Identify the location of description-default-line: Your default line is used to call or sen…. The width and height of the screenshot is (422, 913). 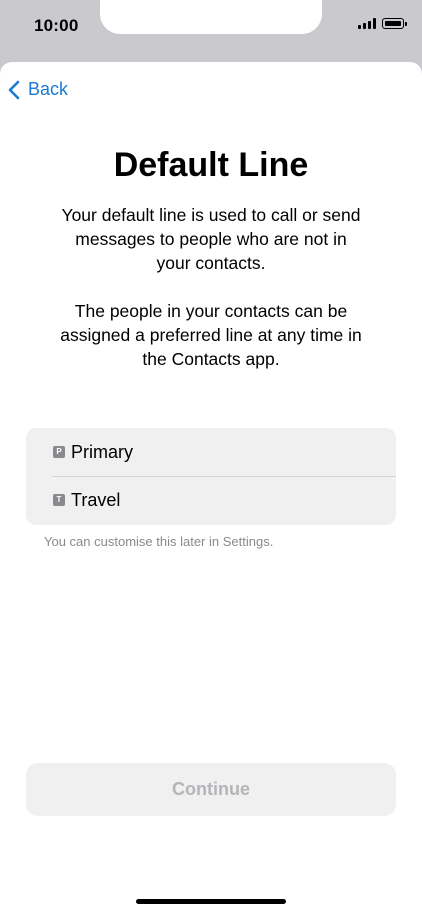
(211, 239).